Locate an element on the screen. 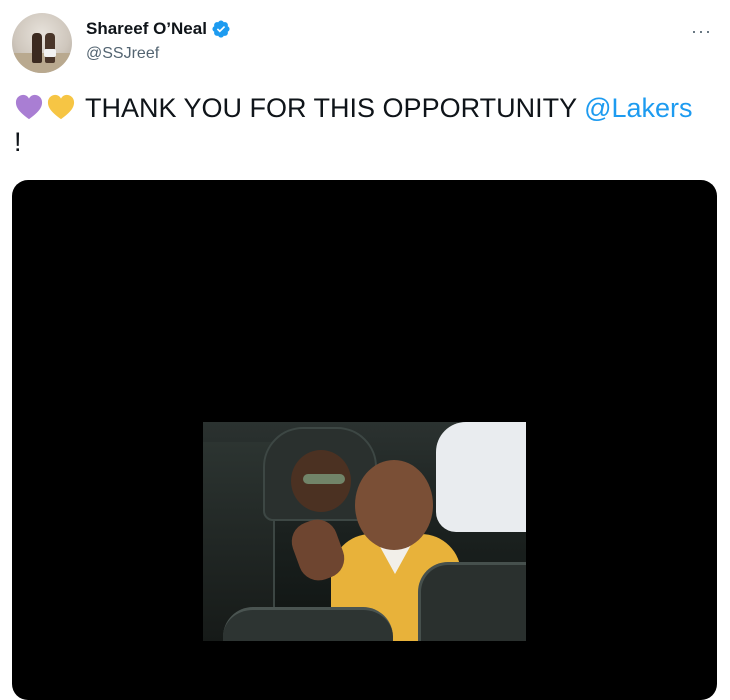 Image resolution: width=730 pixels, height=700 pixels. video-frame is located at coordinates (364, 531).